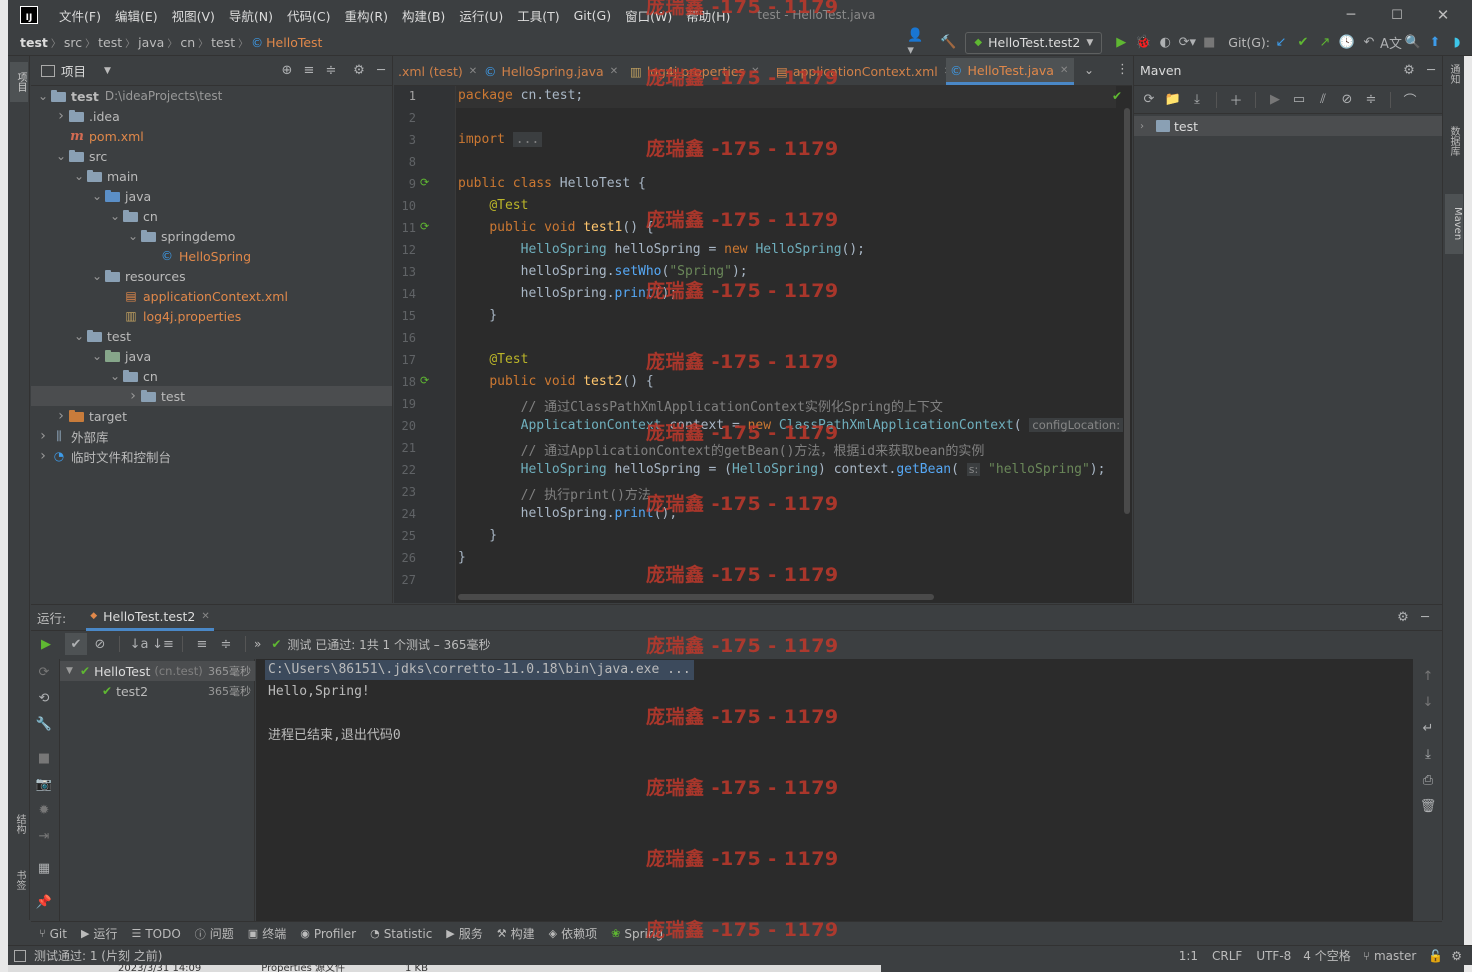  What do you see at coordinates (1323, 100) in the screenshot?
I see `toggle-offline-icon: ⫽` at bounding box center [1323, 100].